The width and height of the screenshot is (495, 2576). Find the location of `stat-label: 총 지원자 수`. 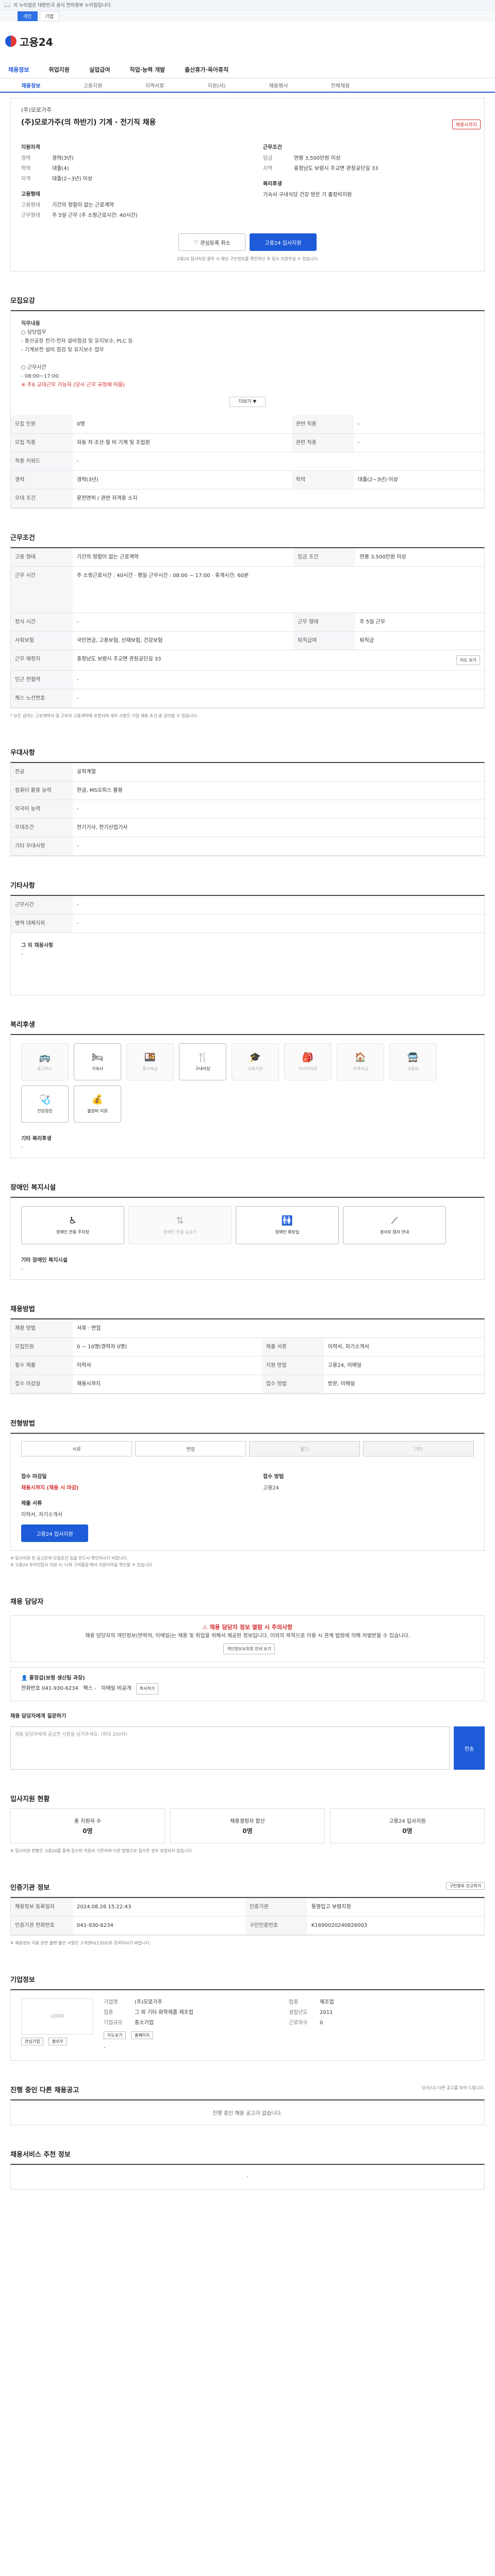

stat-label: 총 지원자 수 is located at coordinates (88, 1821).